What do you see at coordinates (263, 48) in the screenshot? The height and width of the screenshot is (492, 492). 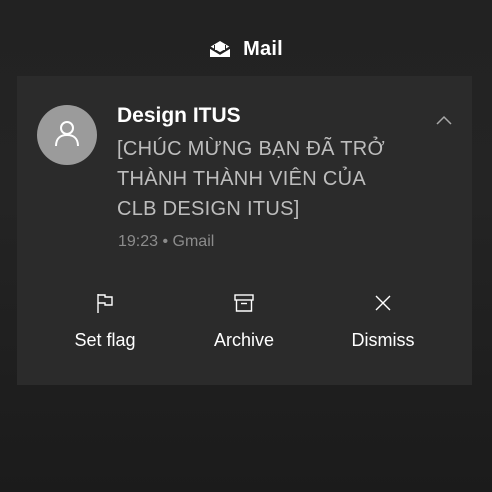 I see `app-title: Mail` at bounding box center [263, 48].